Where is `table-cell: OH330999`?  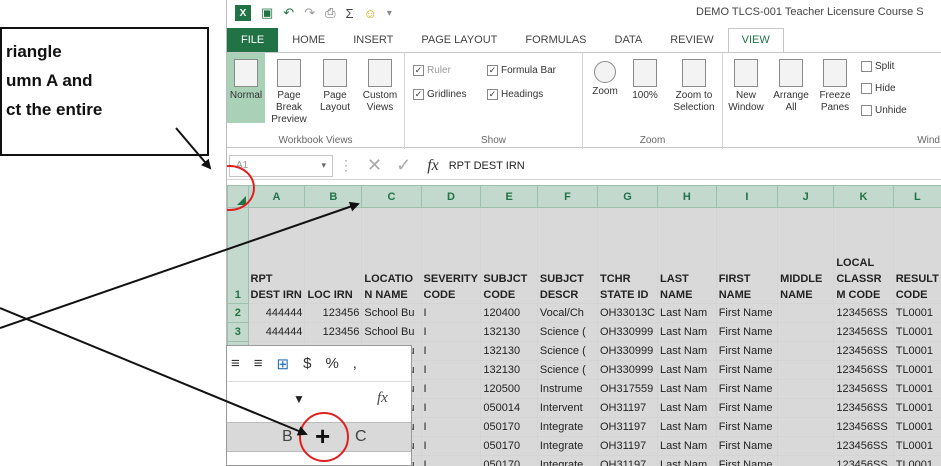
table-cell: OH330999 is located at coordinates (627, 351).